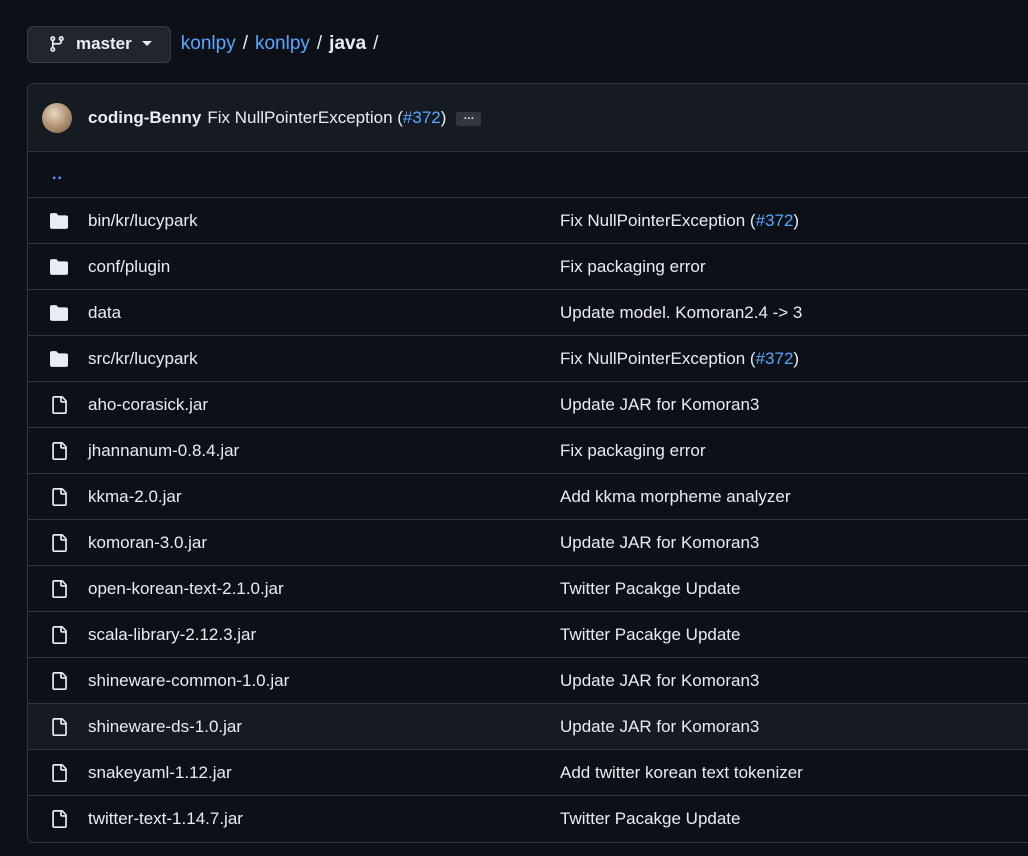  I want to click on breadcrumb-folder-link: konlpy, so click(282, 44).